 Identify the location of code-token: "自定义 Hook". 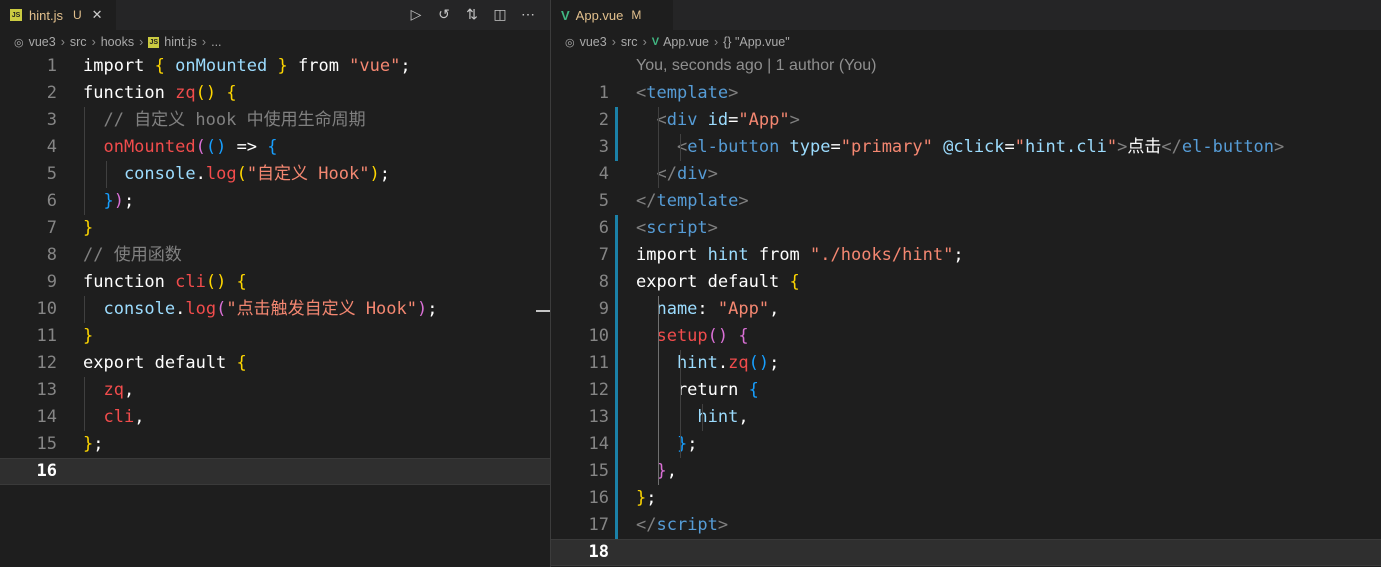
(308, 174).